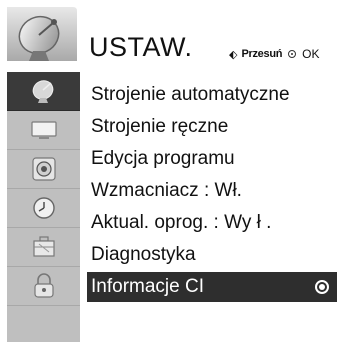  What do you see at coordinates (212, 287) in the screenshot?
I see `menu-item-ci-information: Informacje CI` at bounding box center [212, 287].